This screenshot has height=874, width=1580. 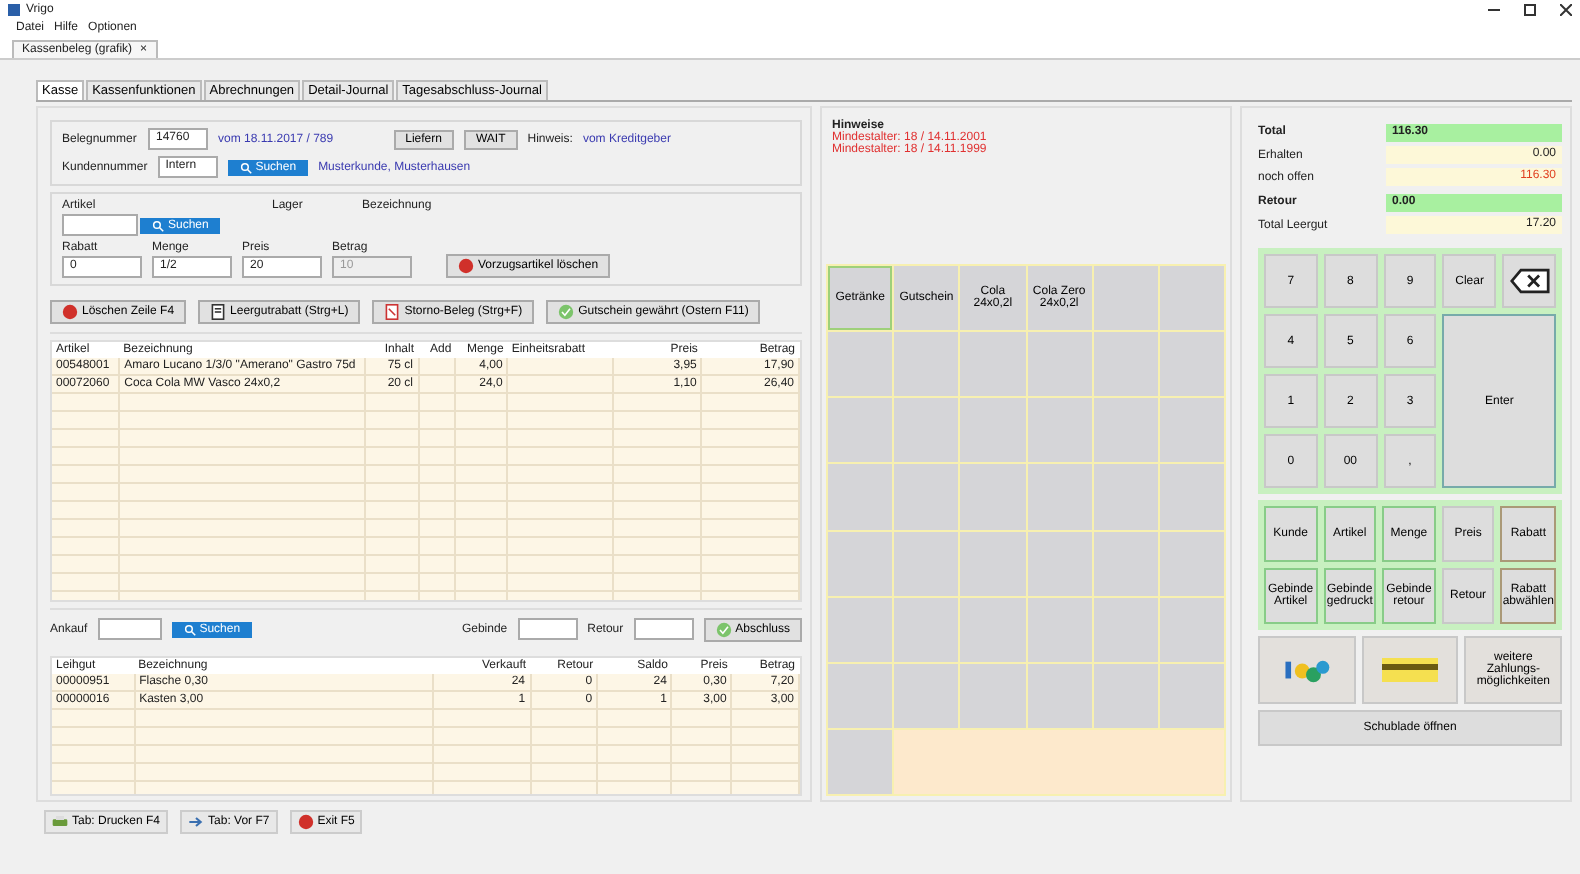 I want to click on backspace-button, so click(x=1529, y=281).